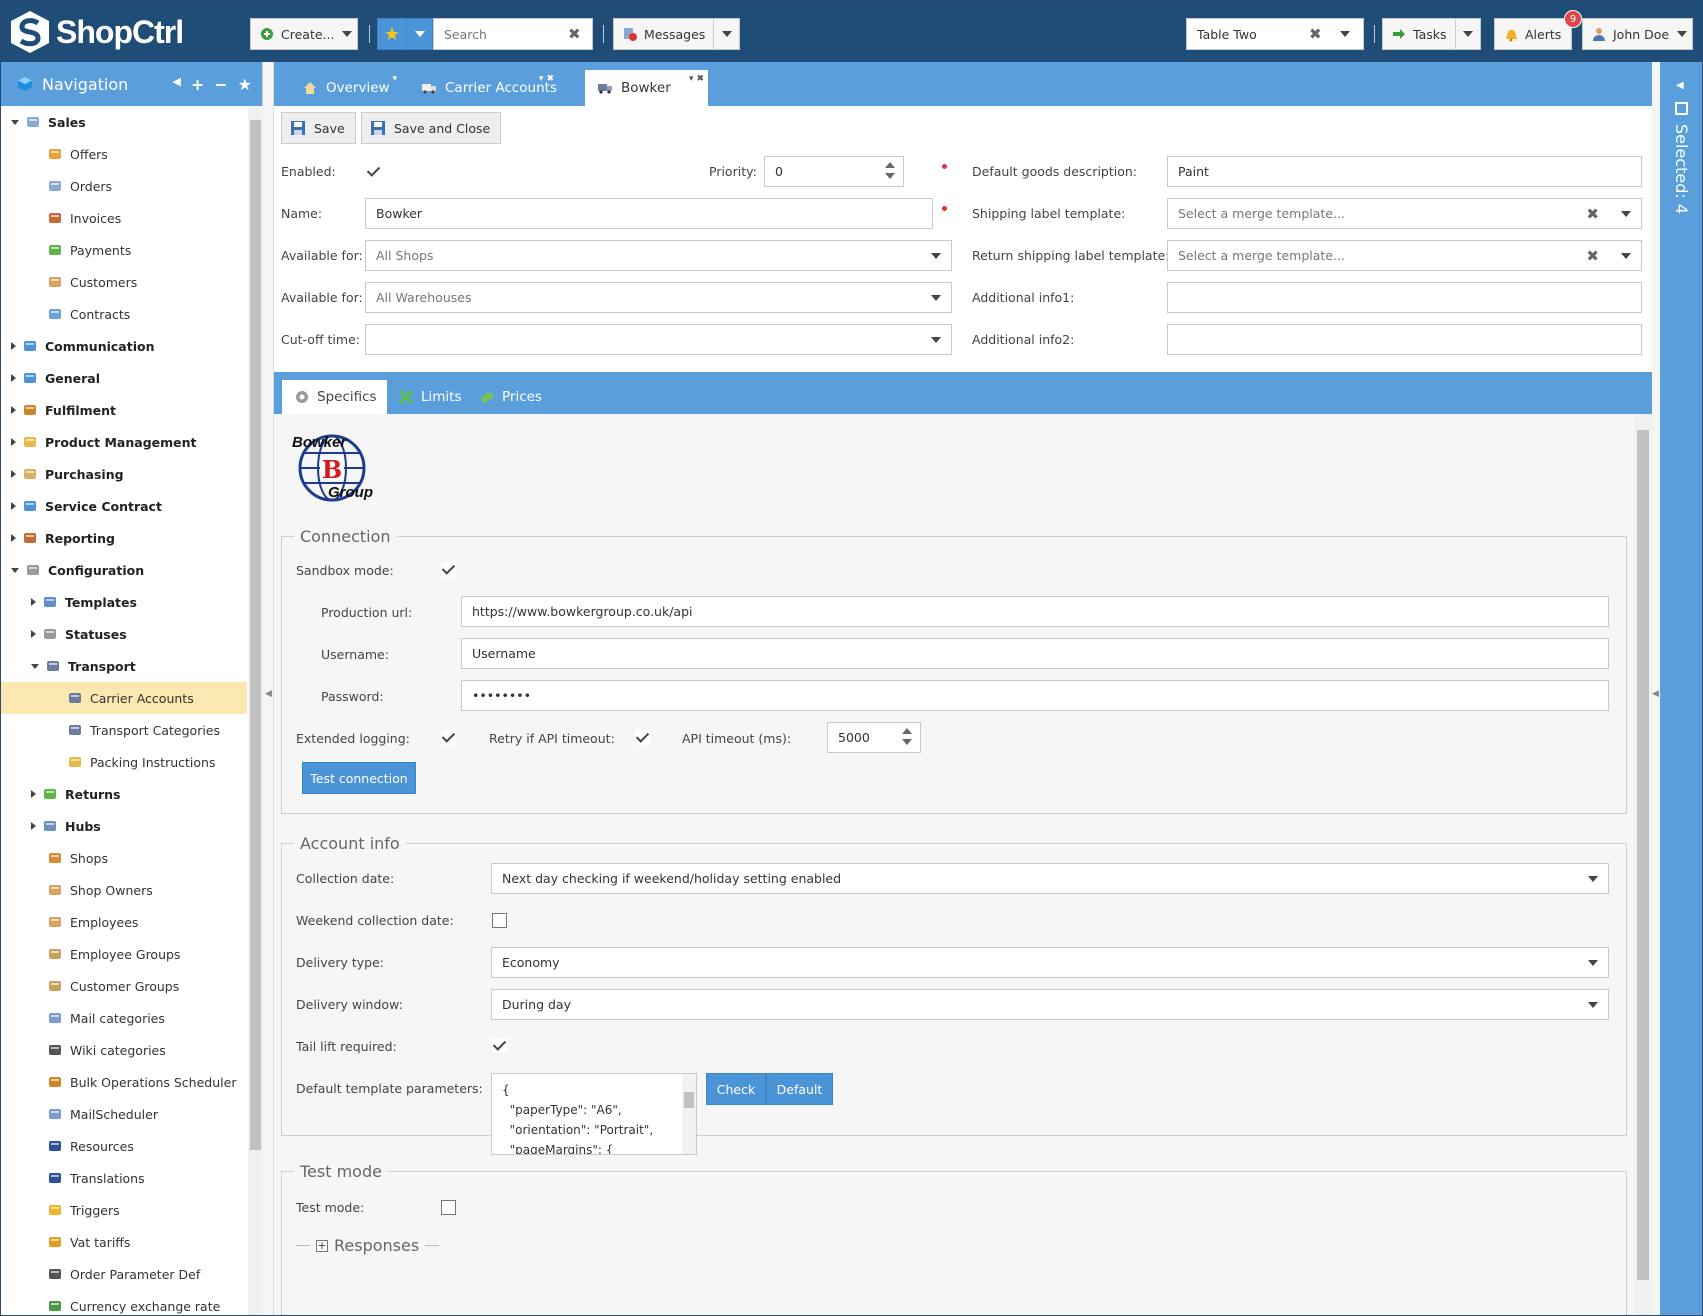 The image size is (1703, 1316). Describe the element at coordinates (1404, 297) in the screenshot. I see `additional-info1-input` at that location.